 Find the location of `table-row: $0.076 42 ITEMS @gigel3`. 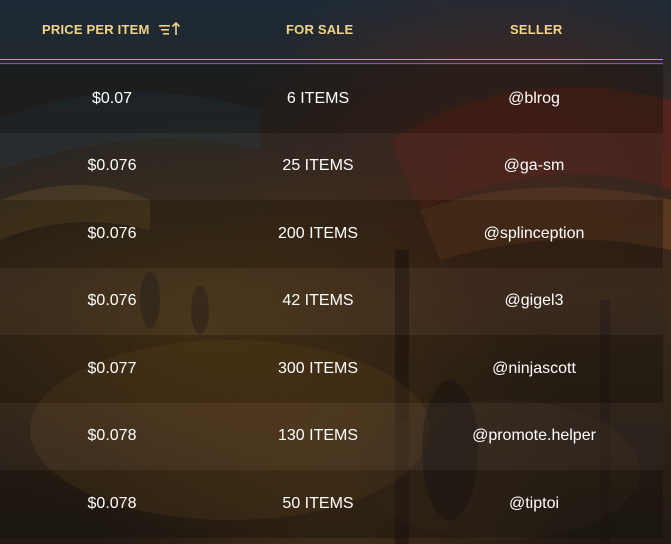

table-row: $0.076 42 ITEMS @gigel3 is located at coordinates (331, 301).